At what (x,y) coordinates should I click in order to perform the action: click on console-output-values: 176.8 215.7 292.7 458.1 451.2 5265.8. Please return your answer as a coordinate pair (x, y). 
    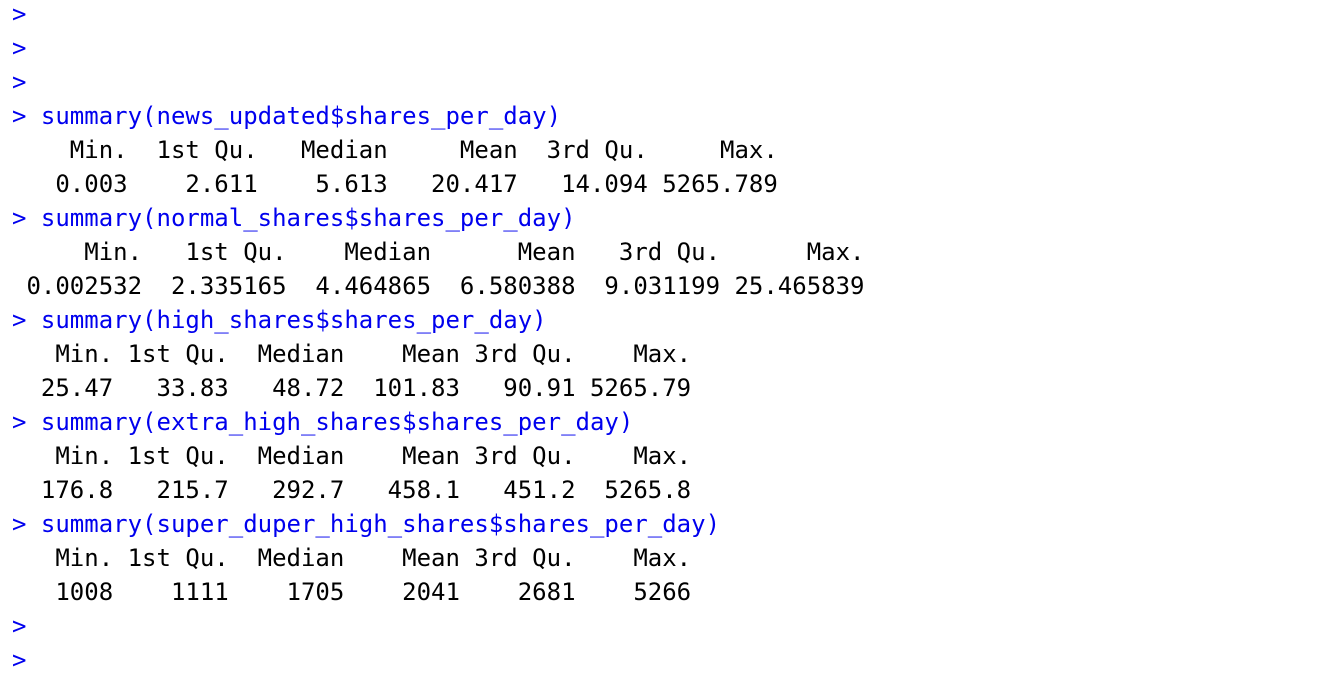
    Looking at the image, I should click on (359, 490).